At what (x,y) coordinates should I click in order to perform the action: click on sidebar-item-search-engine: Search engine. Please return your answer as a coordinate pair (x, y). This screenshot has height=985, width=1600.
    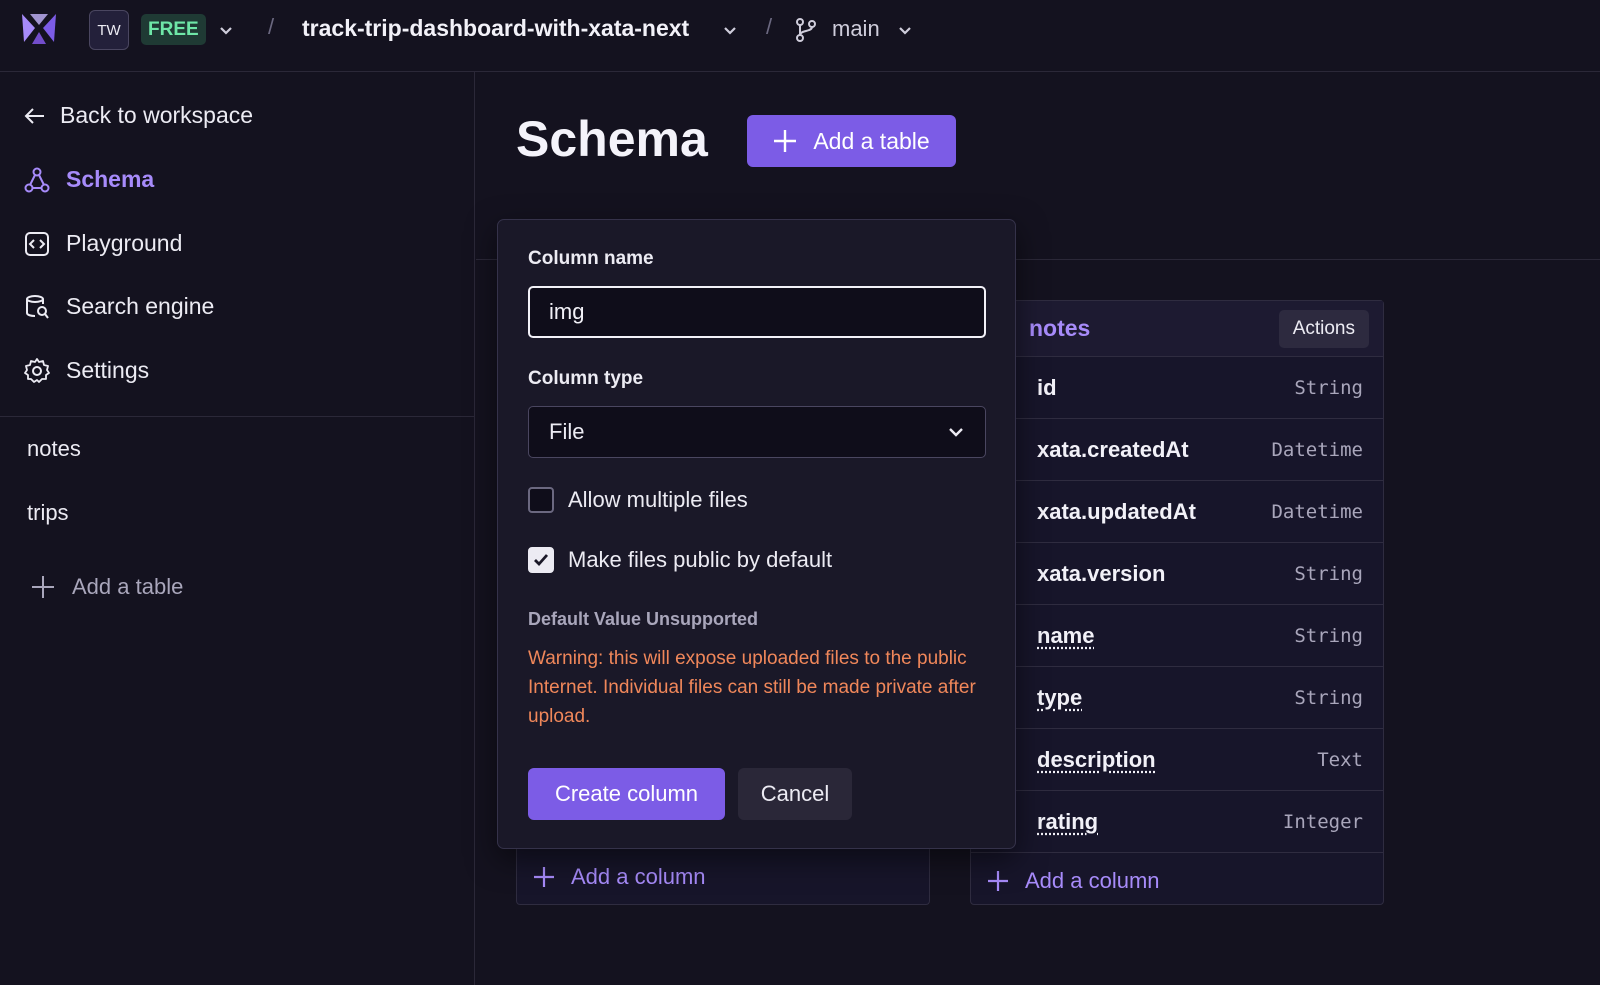
    Looking at the image, I should click on (119, 306).